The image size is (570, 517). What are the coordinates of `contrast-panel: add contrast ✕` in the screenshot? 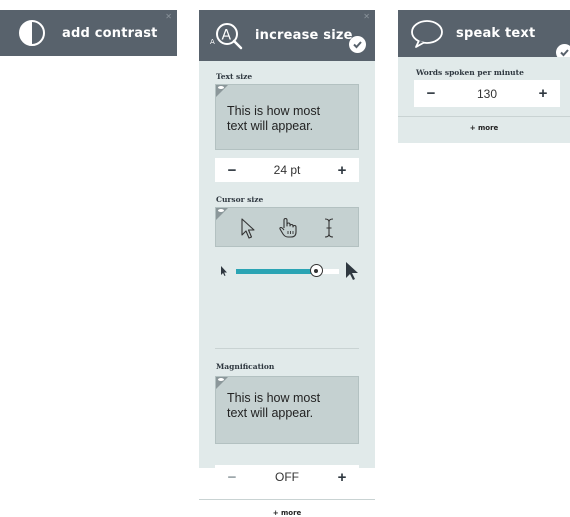 It's located at (88, 33).